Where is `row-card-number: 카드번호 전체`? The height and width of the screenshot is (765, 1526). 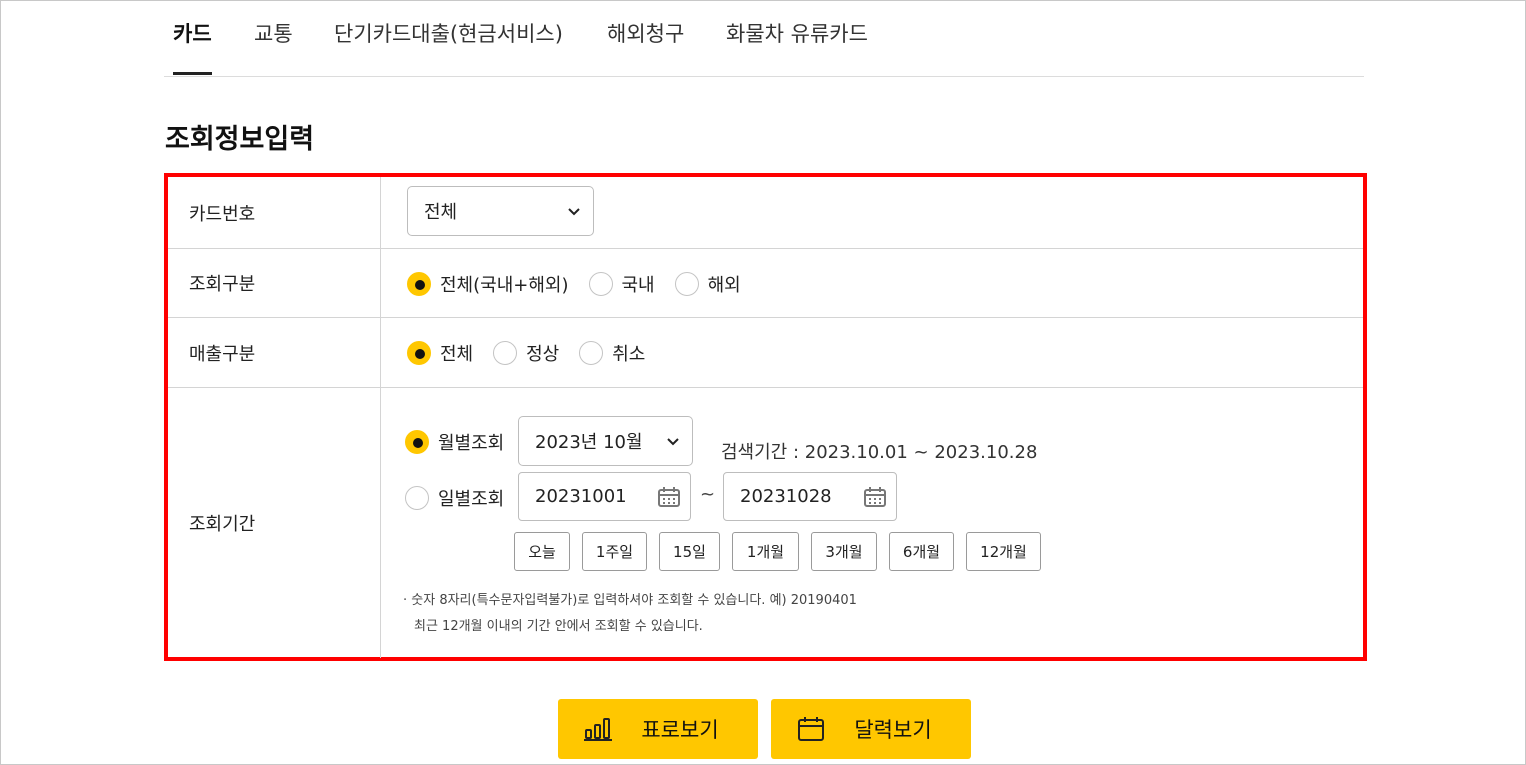 row-card-number: 카드번호 전체 is located at coordinates (765, 213).